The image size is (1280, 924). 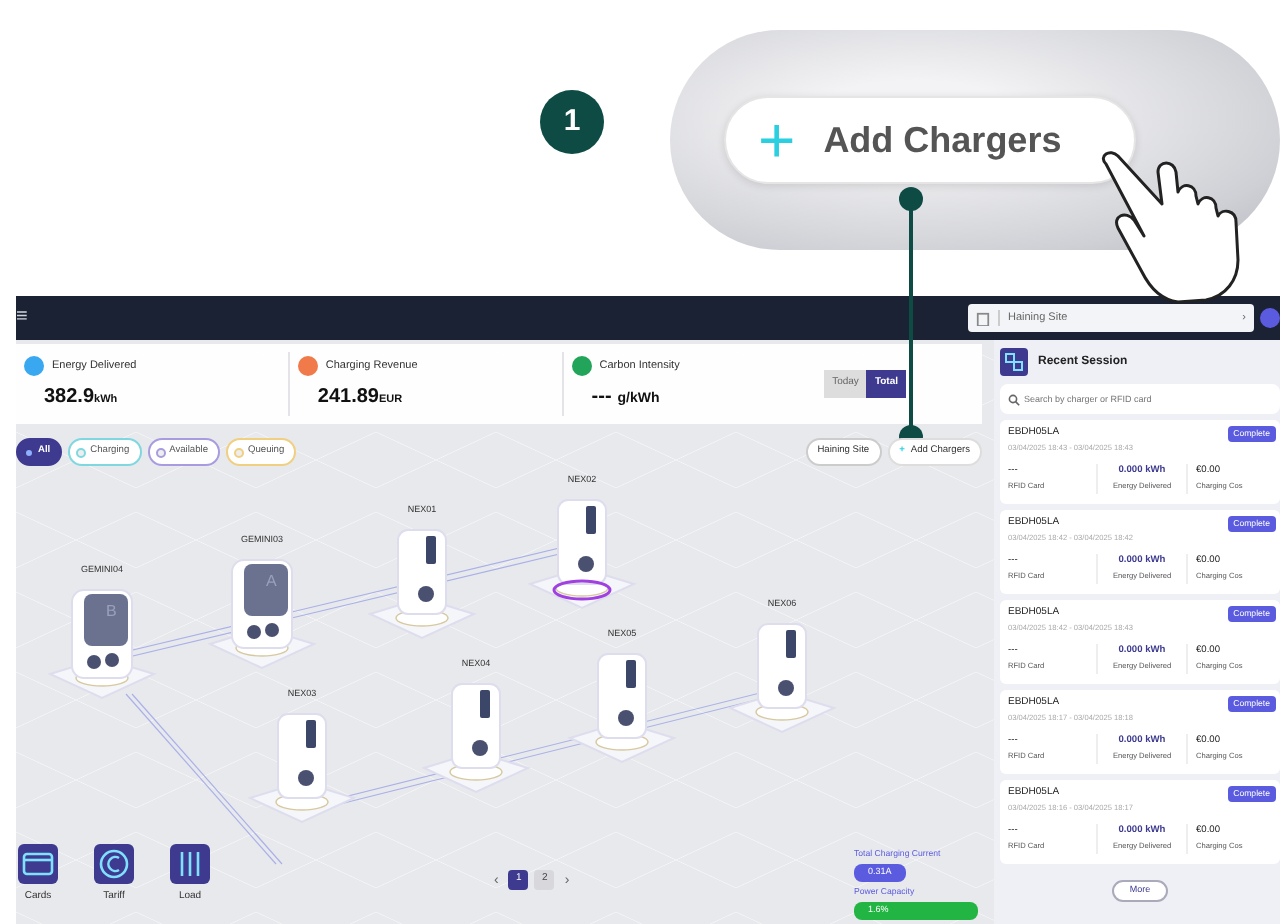 I want to click on building-icon, so click(x=983, y=318).